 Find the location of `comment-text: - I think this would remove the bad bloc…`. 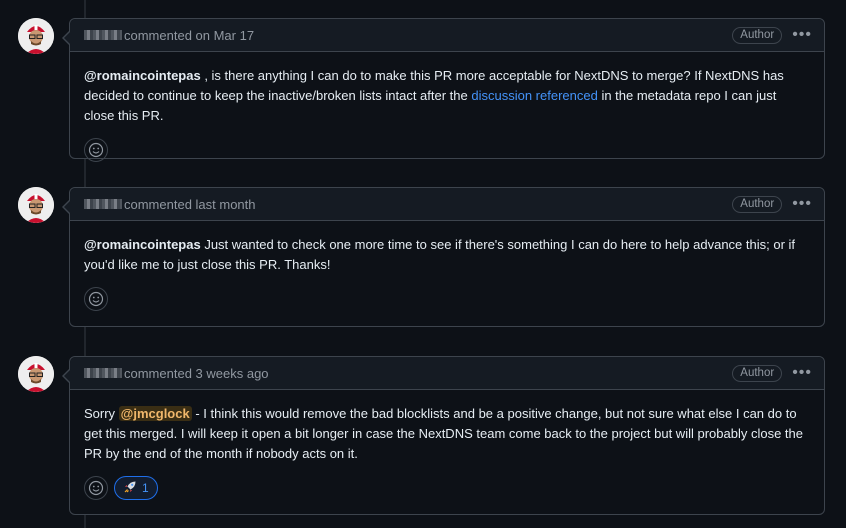

comment-text: - I think this would remove the bad bloc… is located at coordinates (443, 433).